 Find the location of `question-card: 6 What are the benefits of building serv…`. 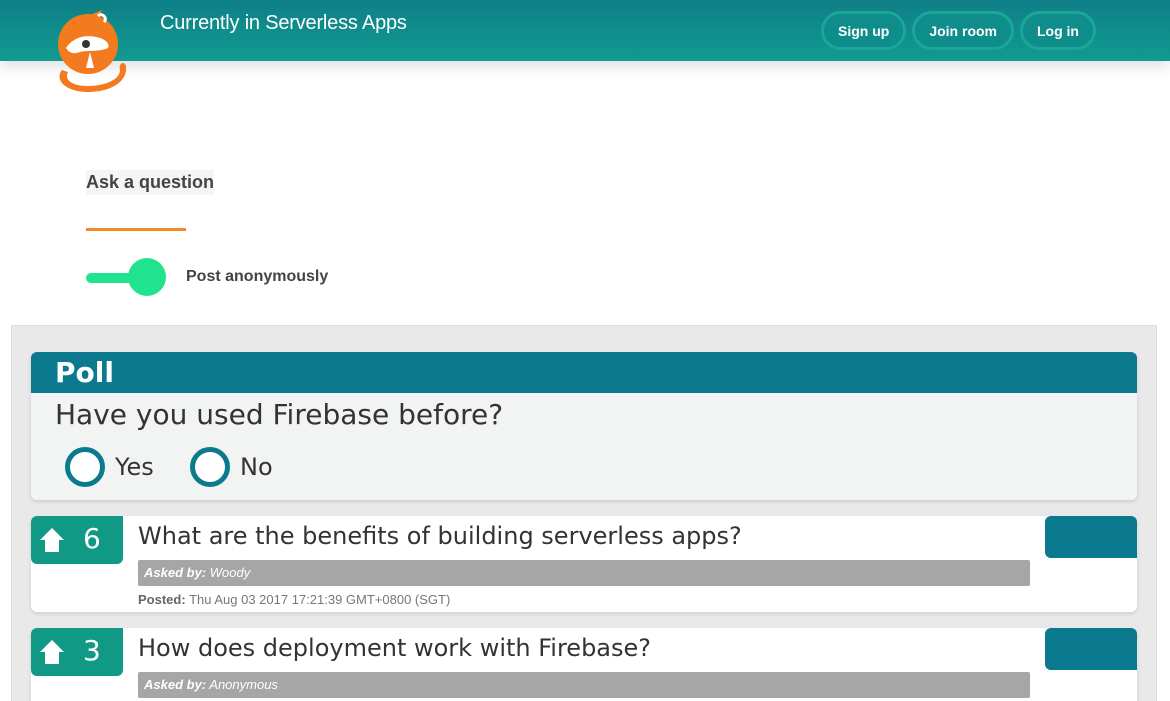

question-card: 6 What are the benefits of building serv… is located at coordinates (584, 564).